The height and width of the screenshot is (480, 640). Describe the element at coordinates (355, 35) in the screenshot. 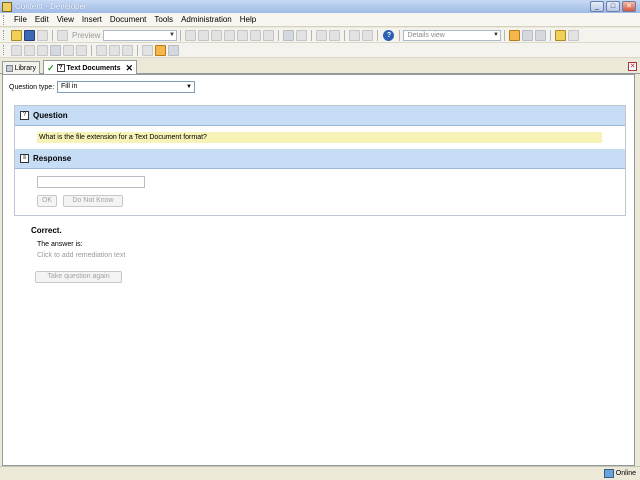

I see `binoculars-icon` at that location.